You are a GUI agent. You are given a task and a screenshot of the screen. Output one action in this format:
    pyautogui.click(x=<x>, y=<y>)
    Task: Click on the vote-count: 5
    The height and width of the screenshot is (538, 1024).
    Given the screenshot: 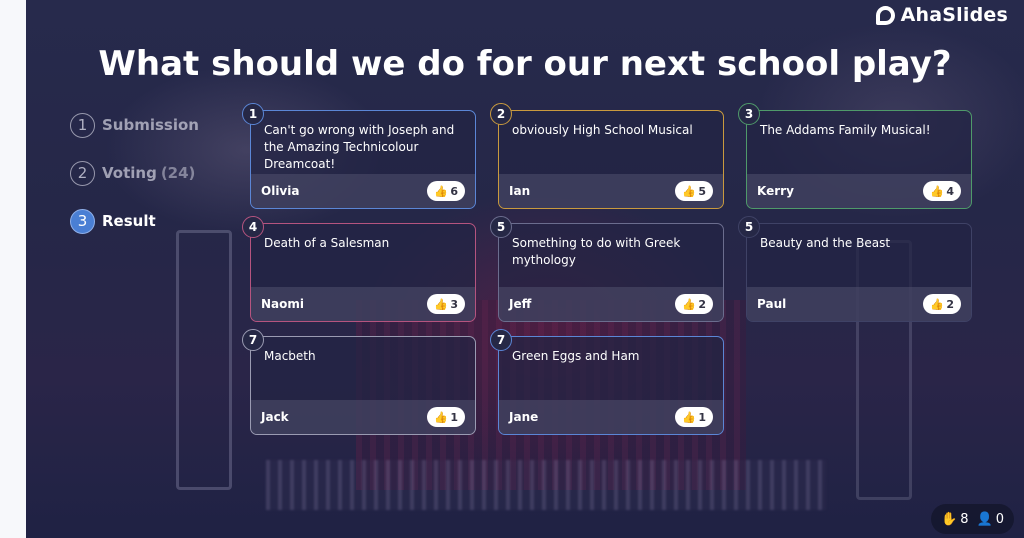 What is the action you would take?
    pyautogui.click(x=702, y=191)
    